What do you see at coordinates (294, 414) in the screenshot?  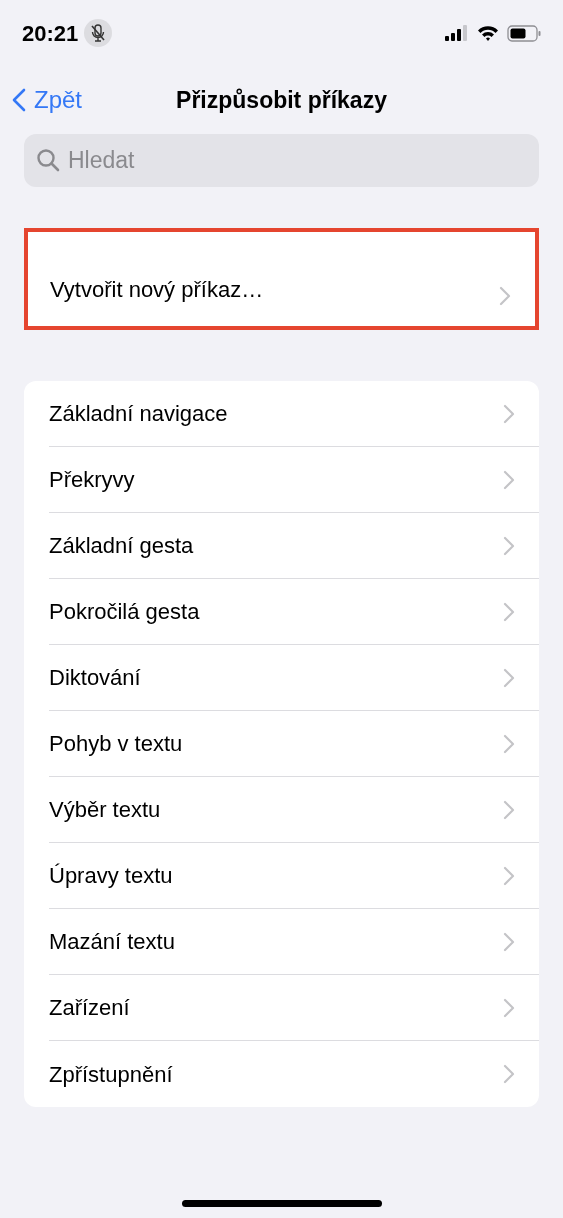 I see `list-row: Základní navigace` at bounding box center [294, 414].